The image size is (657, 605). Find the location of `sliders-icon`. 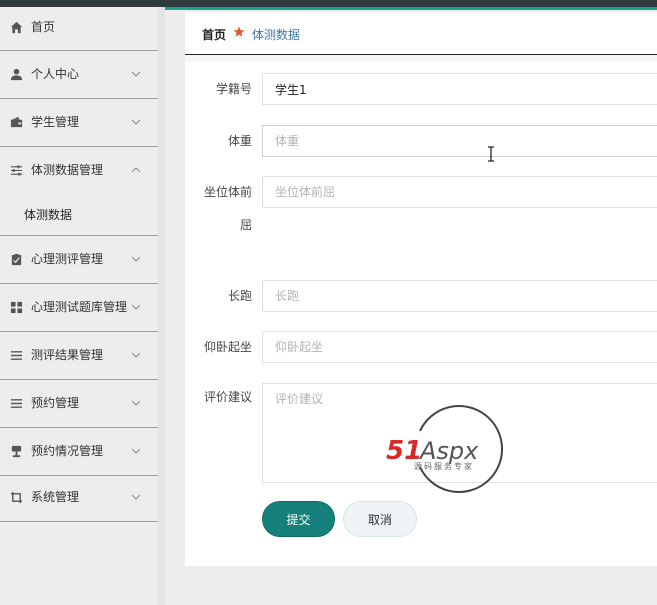

sliders-icon is located at coordinates (16, 170).